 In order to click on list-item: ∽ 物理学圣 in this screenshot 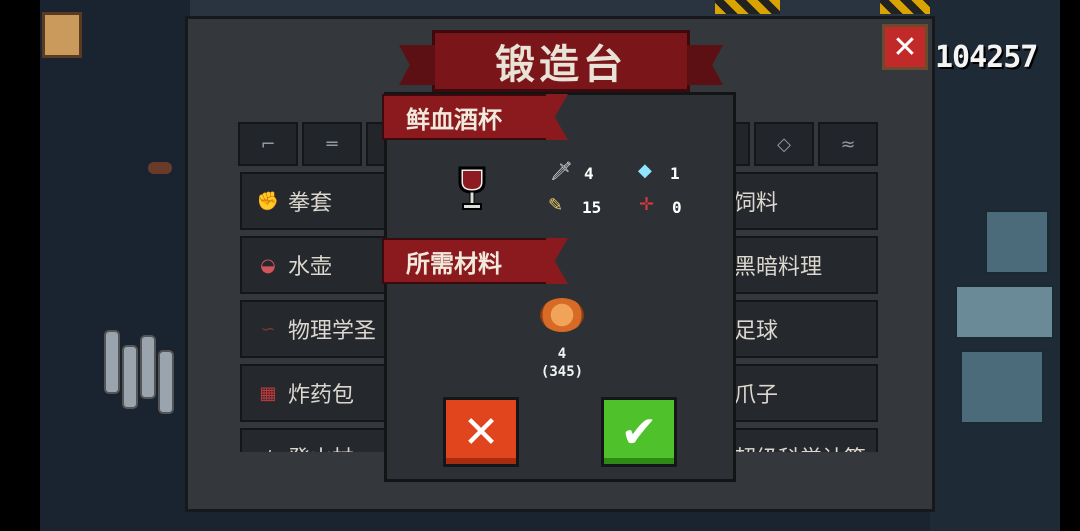, I will do `click(314, 329)`.